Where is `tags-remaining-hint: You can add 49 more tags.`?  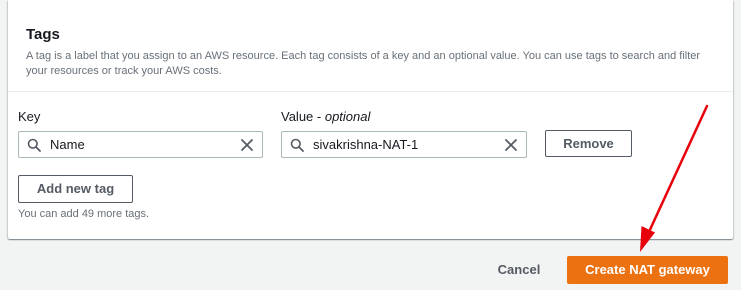 tags-remaining-hint: You can add 49 more tags. is located at coordinates (84, 214).